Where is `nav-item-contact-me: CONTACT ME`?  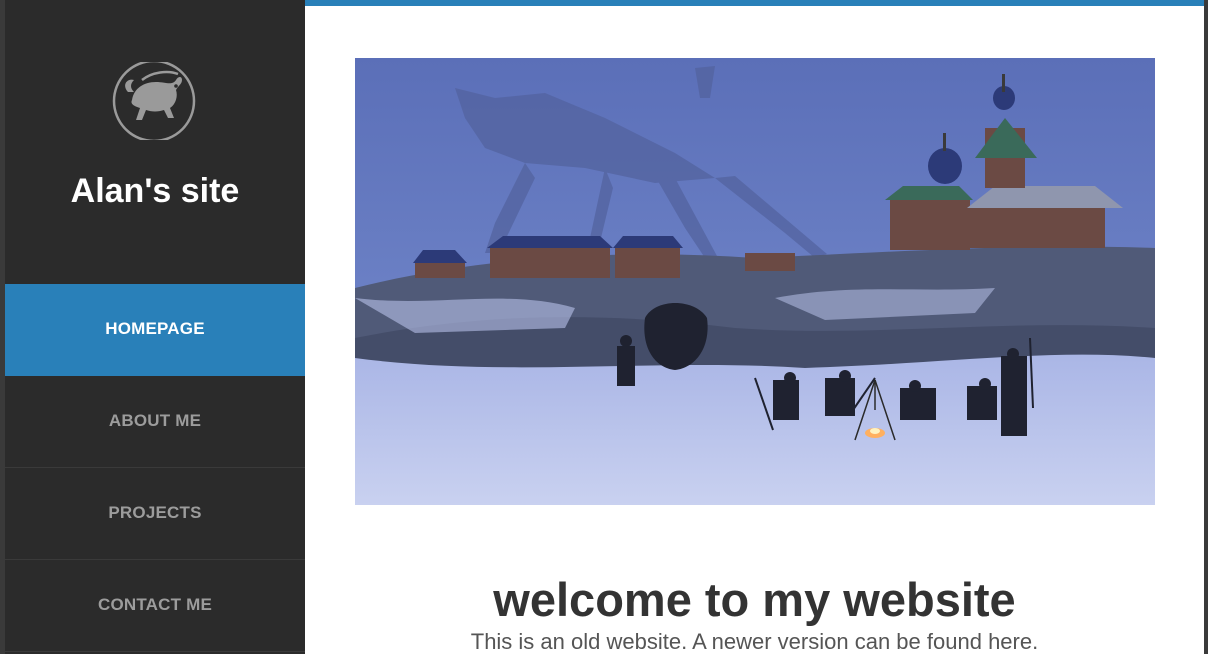 nav-item-contact-me: CONTACT ME is located at coordinates (155, 606).